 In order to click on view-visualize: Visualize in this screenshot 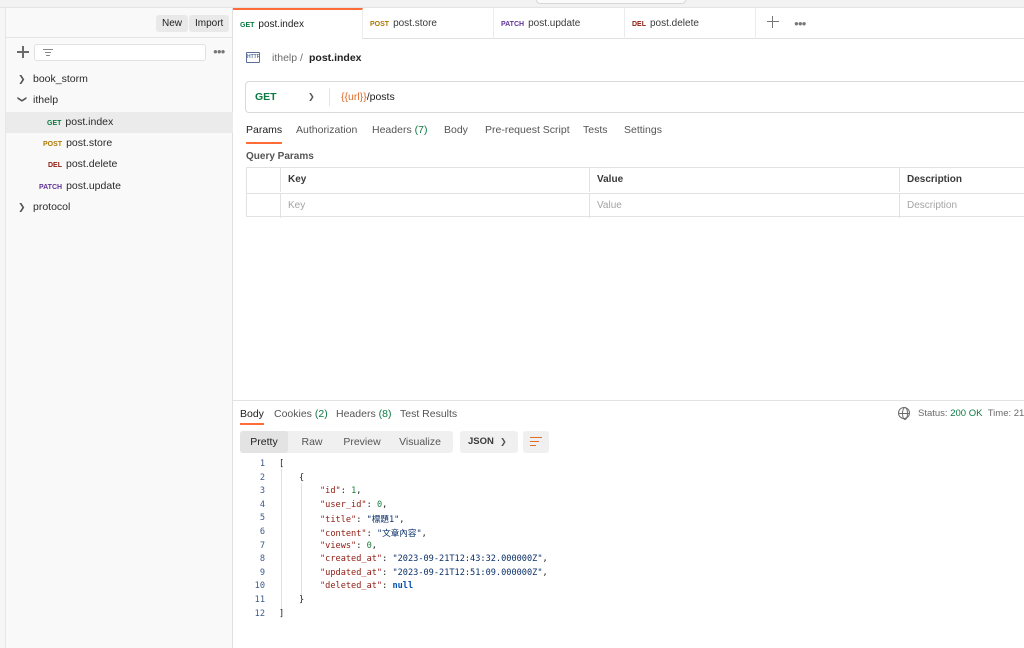, I will do `click(420, 442)`.